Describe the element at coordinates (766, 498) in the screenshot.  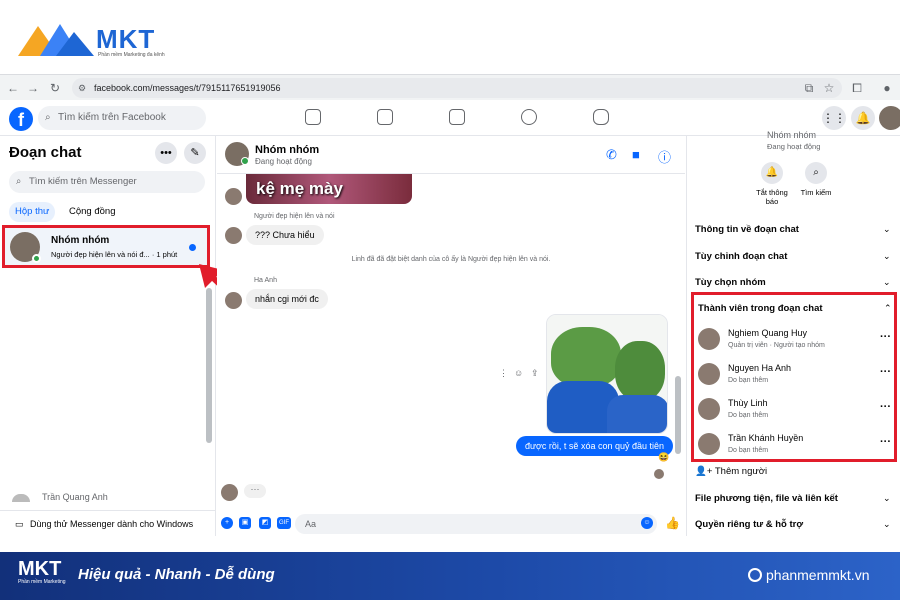
I see `section-media-files: File phương tiện, file và liên kết` at that location.